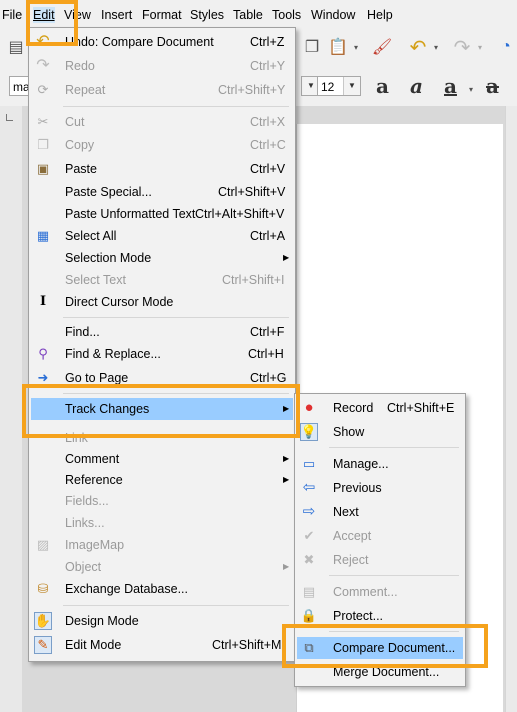 Image resolution: width=517 pixels, height=712 pixels. I want to click on redo-dropdown-icon: ▾, so click(480, 47).